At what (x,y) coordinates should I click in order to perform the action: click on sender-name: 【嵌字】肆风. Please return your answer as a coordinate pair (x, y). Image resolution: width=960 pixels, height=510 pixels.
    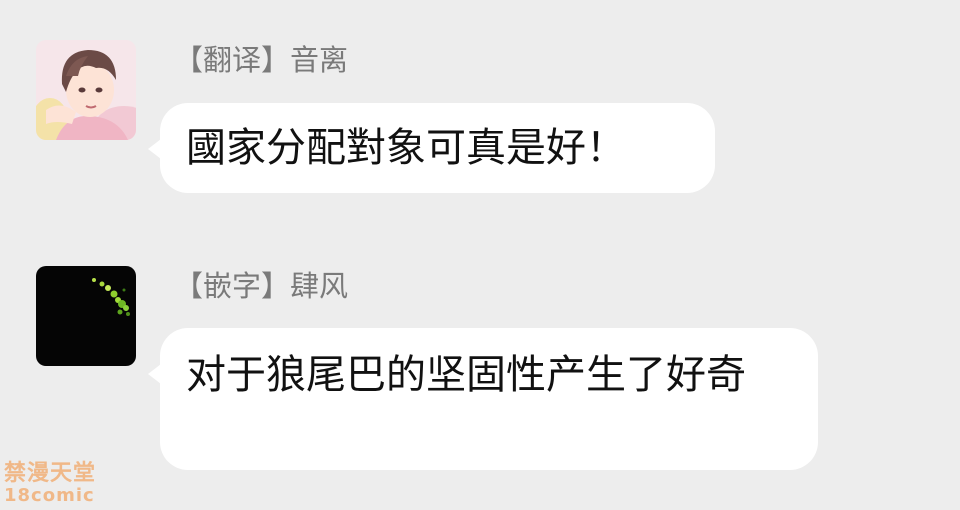
    Looking at the image, I should click on (261, 286).